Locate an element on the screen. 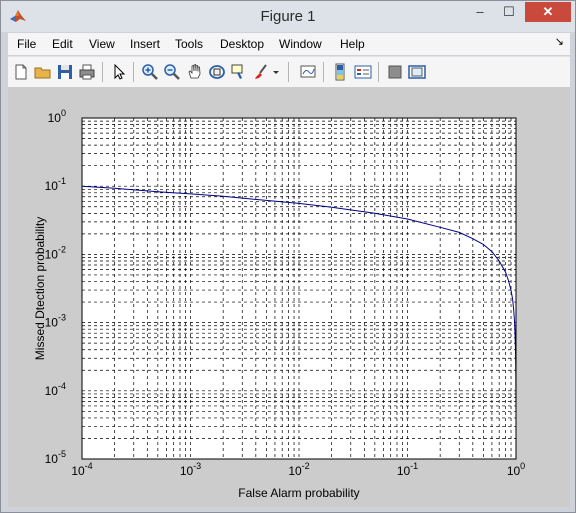  chevron-down-icon is located at coordinates (276, 72).